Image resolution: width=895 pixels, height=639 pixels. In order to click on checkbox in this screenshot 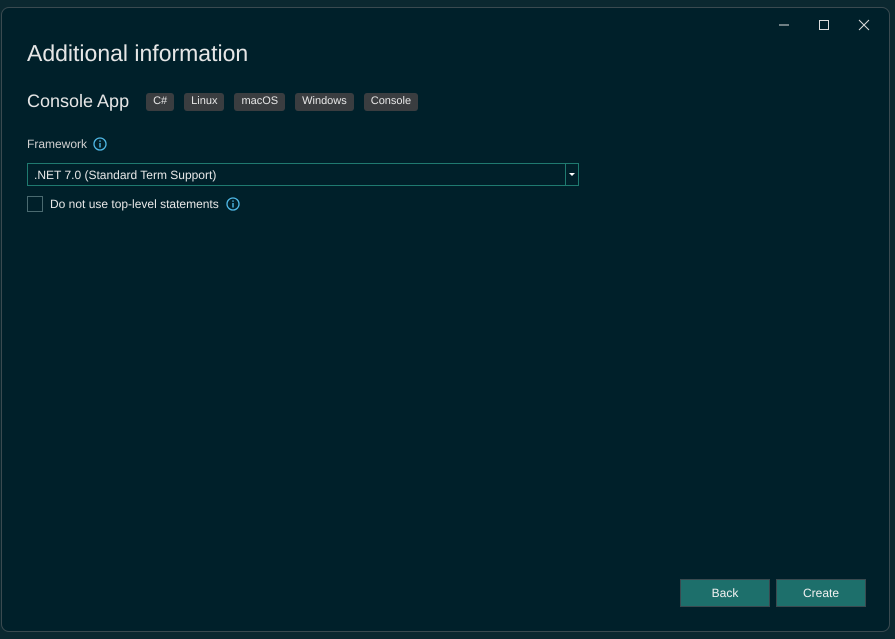, I will do `click(35, 204)`.